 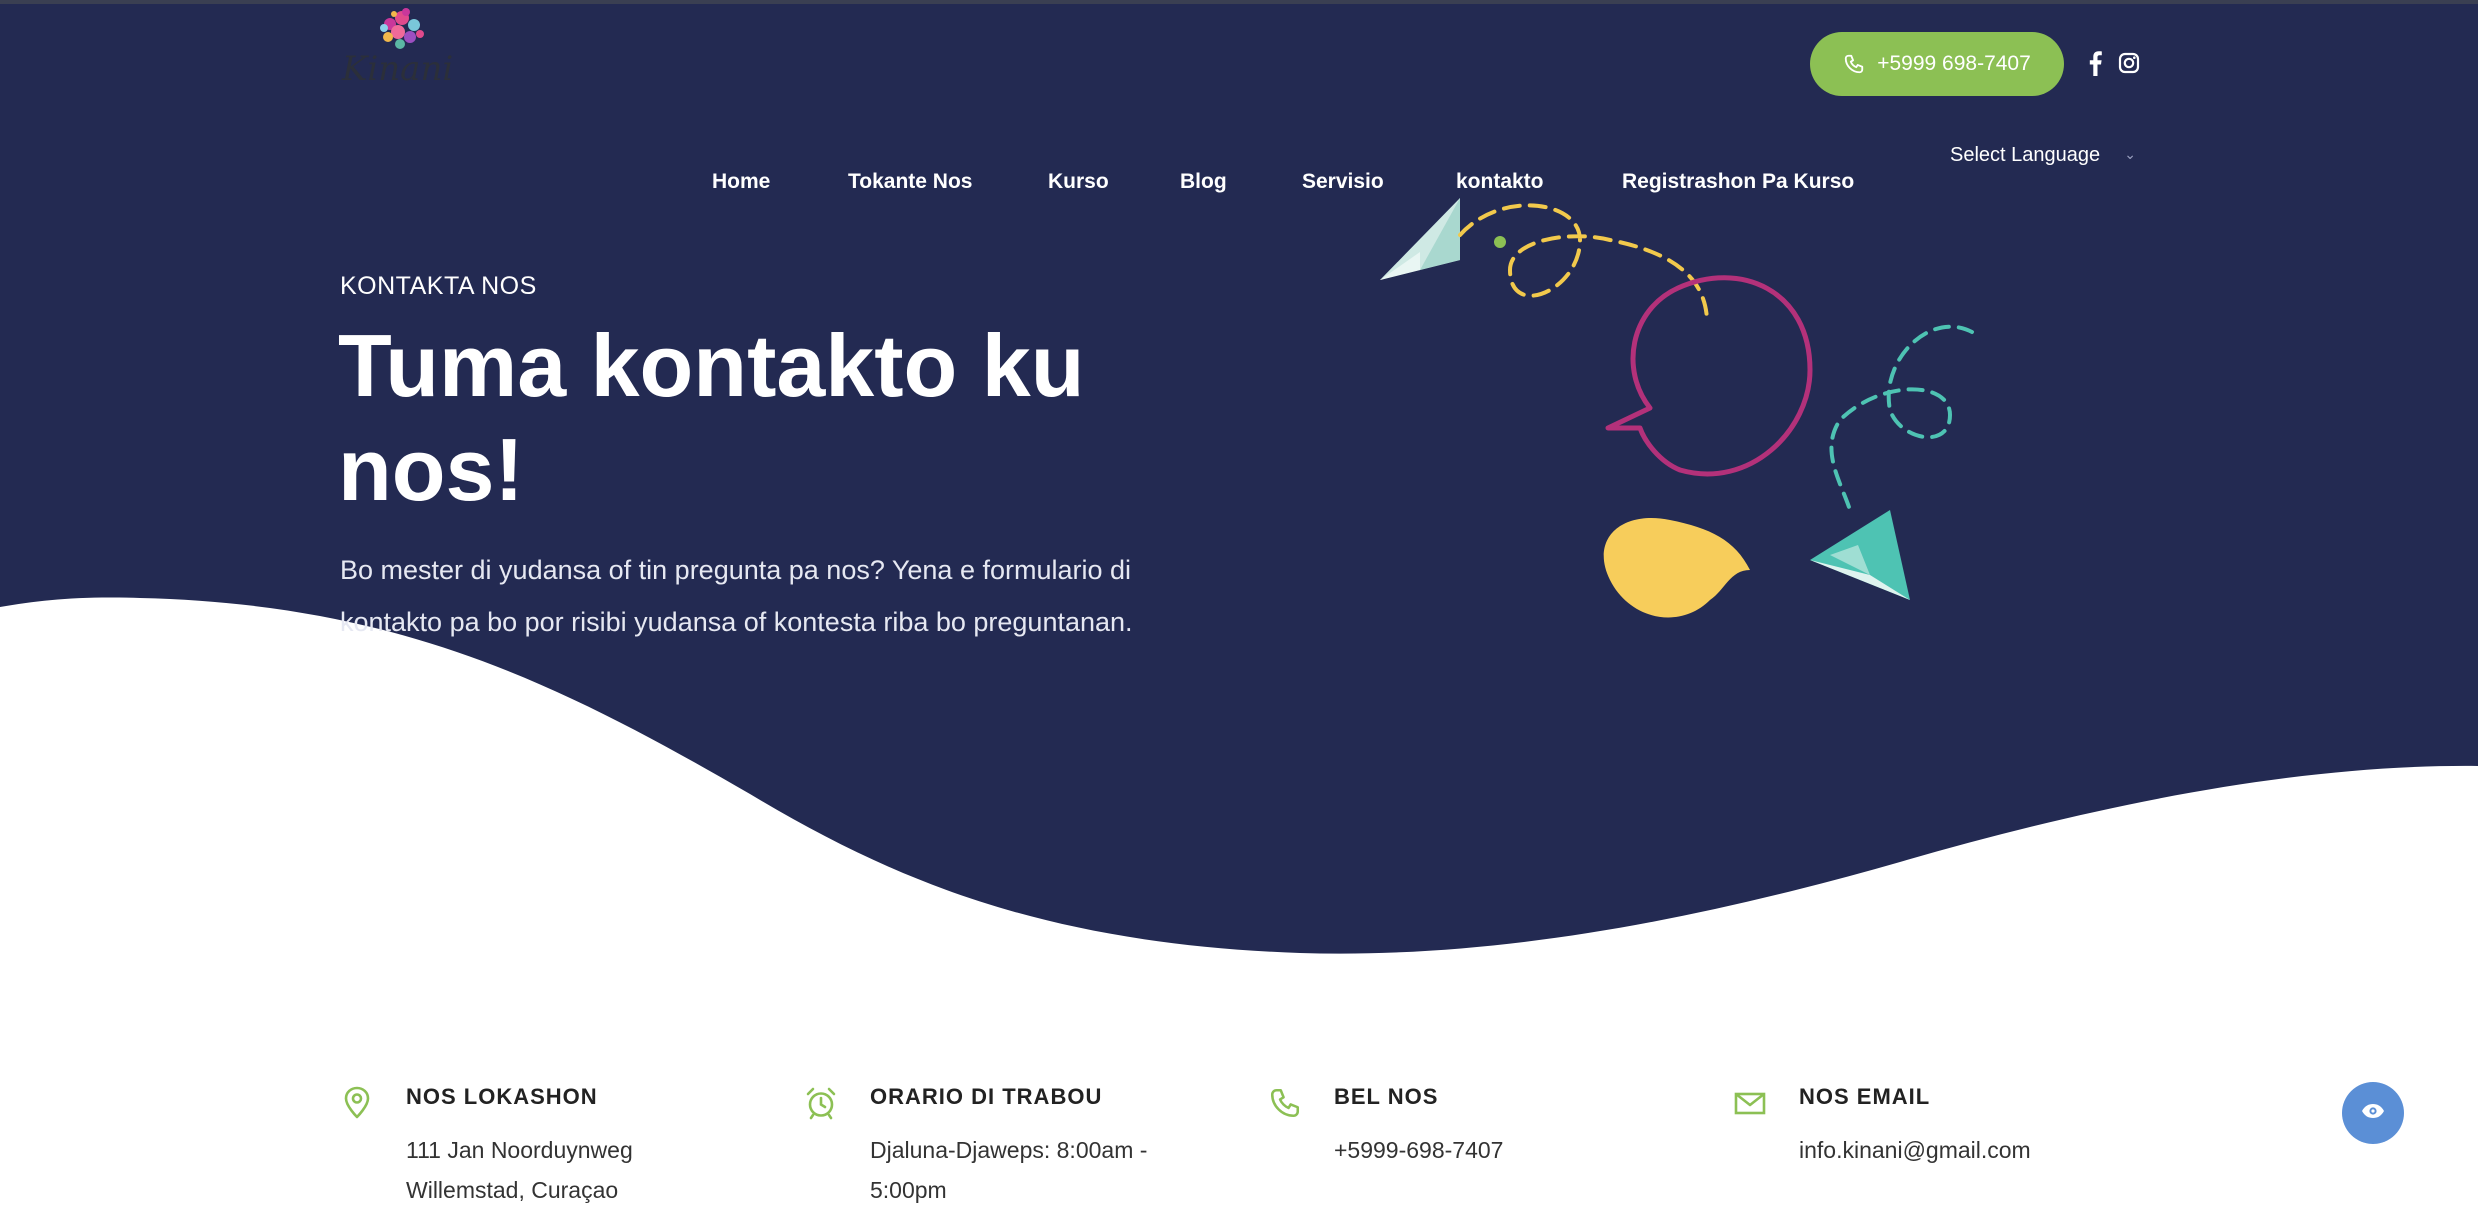 What do you see at coordinates (438, 286) in the screenshot?
I see `hero-eyebrow: KONTAKTA NOS` at bounding box center [438, 286].